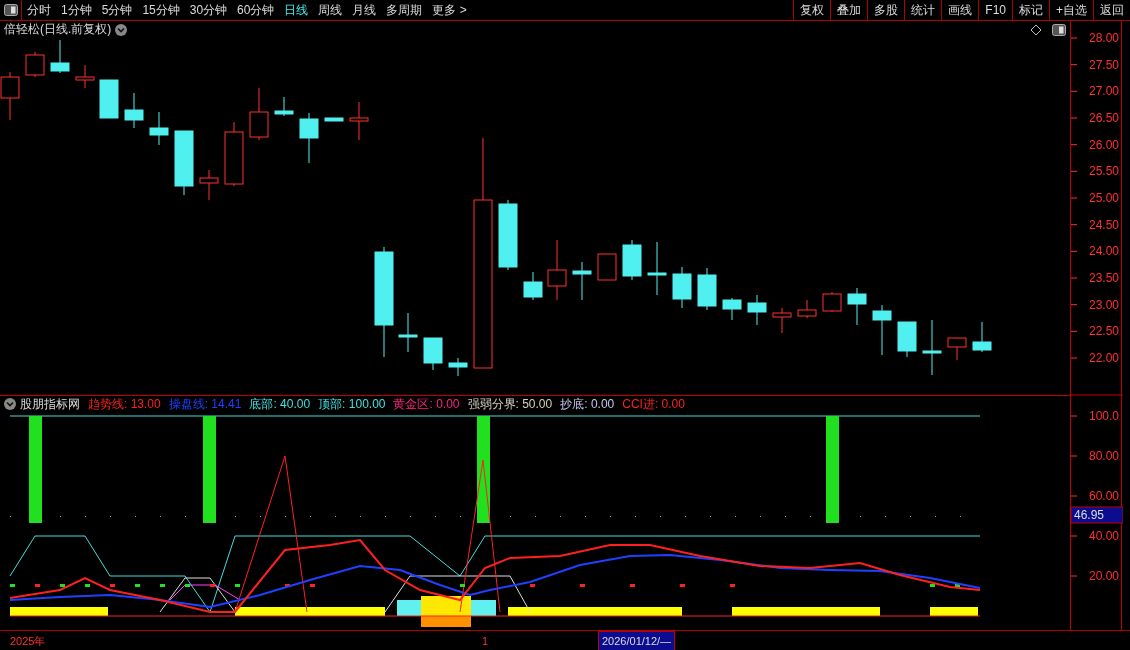 This screenshot has width=1130, height=650. What do you see at coordinates (352, 404) in the screenshot?
I see `indicator-value: 顶部: 100.00` at bounding box center [352, 404].